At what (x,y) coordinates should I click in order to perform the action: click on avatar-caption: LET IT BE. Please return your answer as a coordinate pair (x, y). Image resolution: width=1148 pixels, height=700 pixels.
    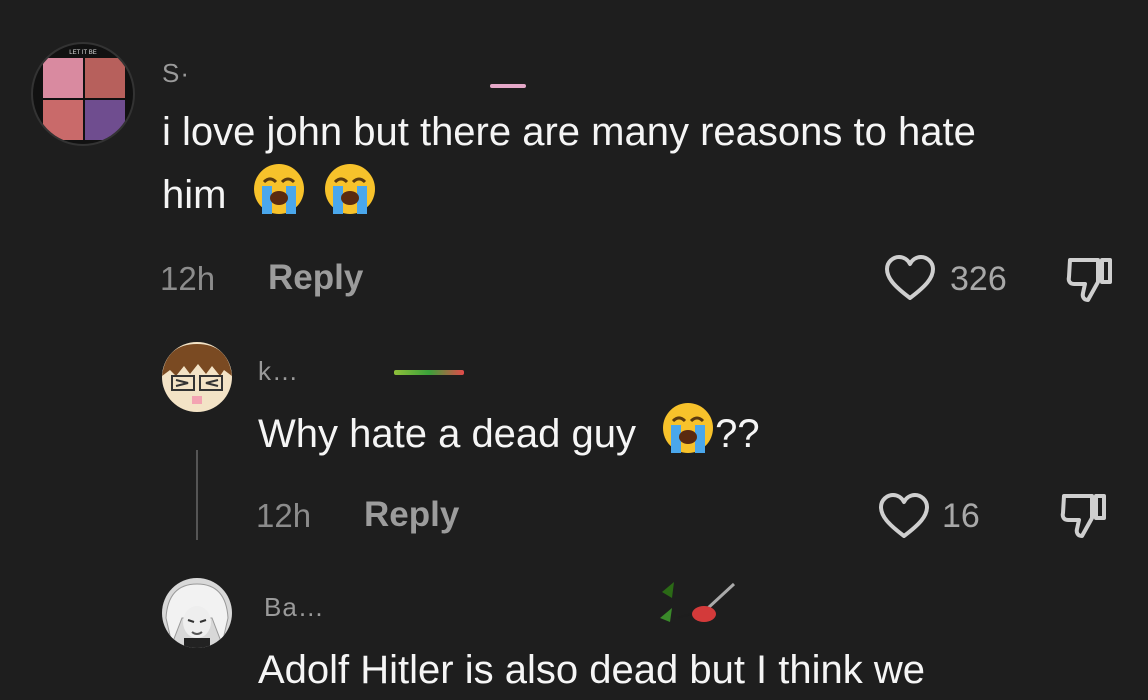
    Looking at the image, I should click on (83, 53).